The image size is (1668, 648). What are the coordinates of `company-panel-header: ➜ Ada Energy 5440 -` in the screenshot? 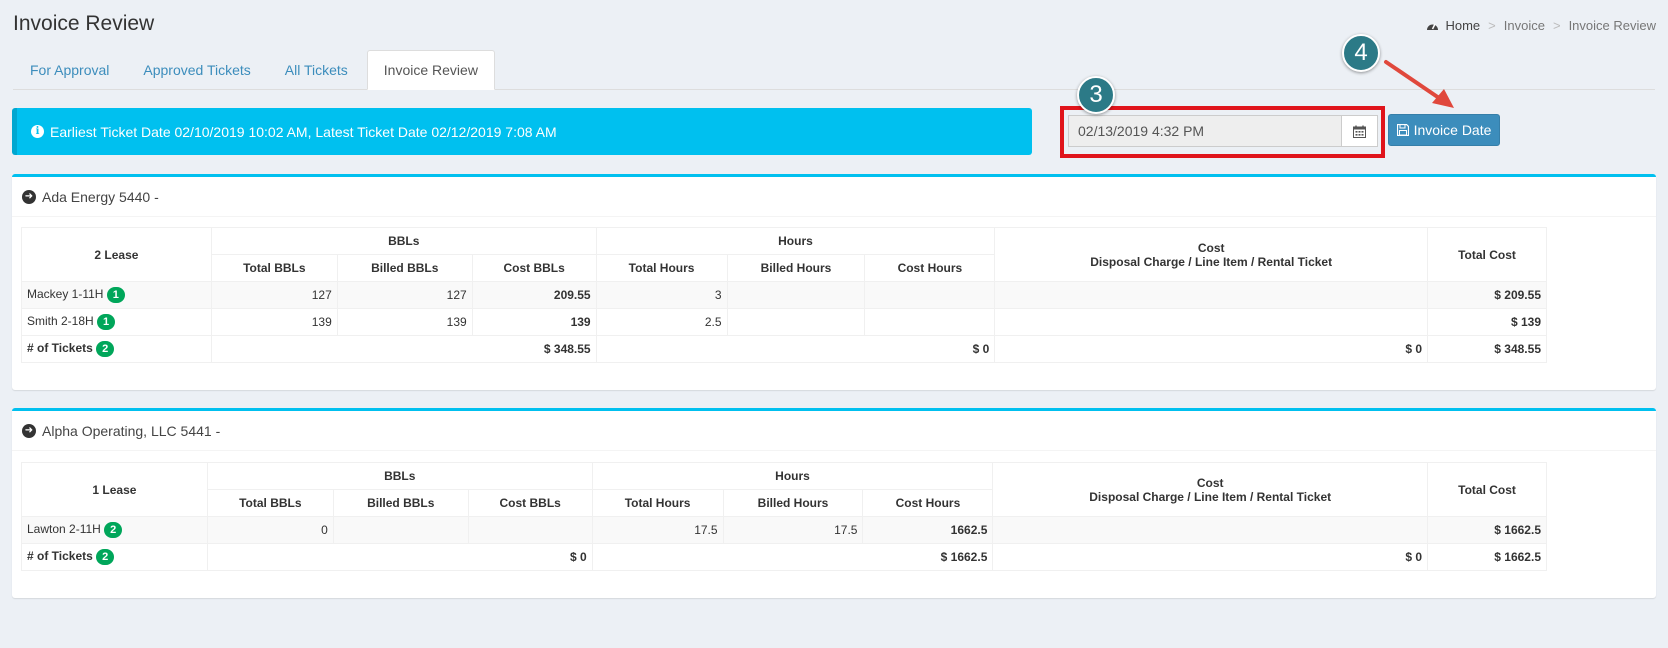 It's located at (834, 197).